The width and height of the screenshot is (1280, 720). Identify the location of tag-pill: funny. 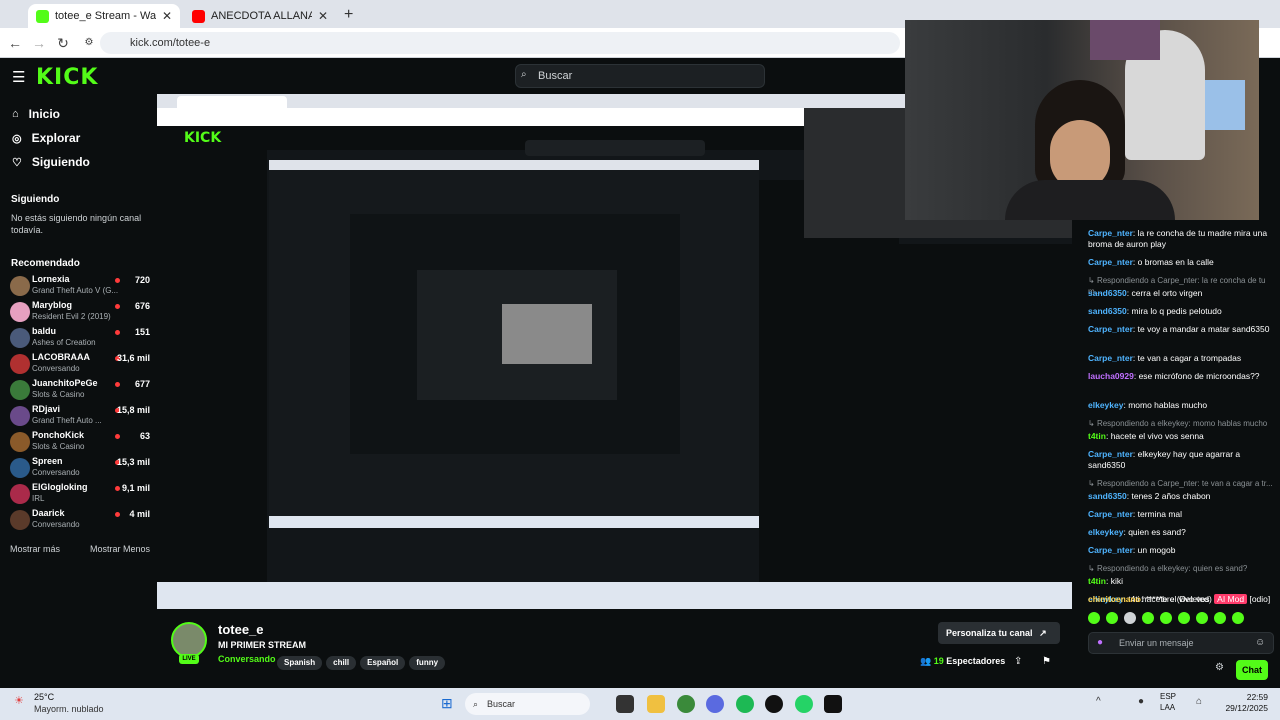
(427, 663).